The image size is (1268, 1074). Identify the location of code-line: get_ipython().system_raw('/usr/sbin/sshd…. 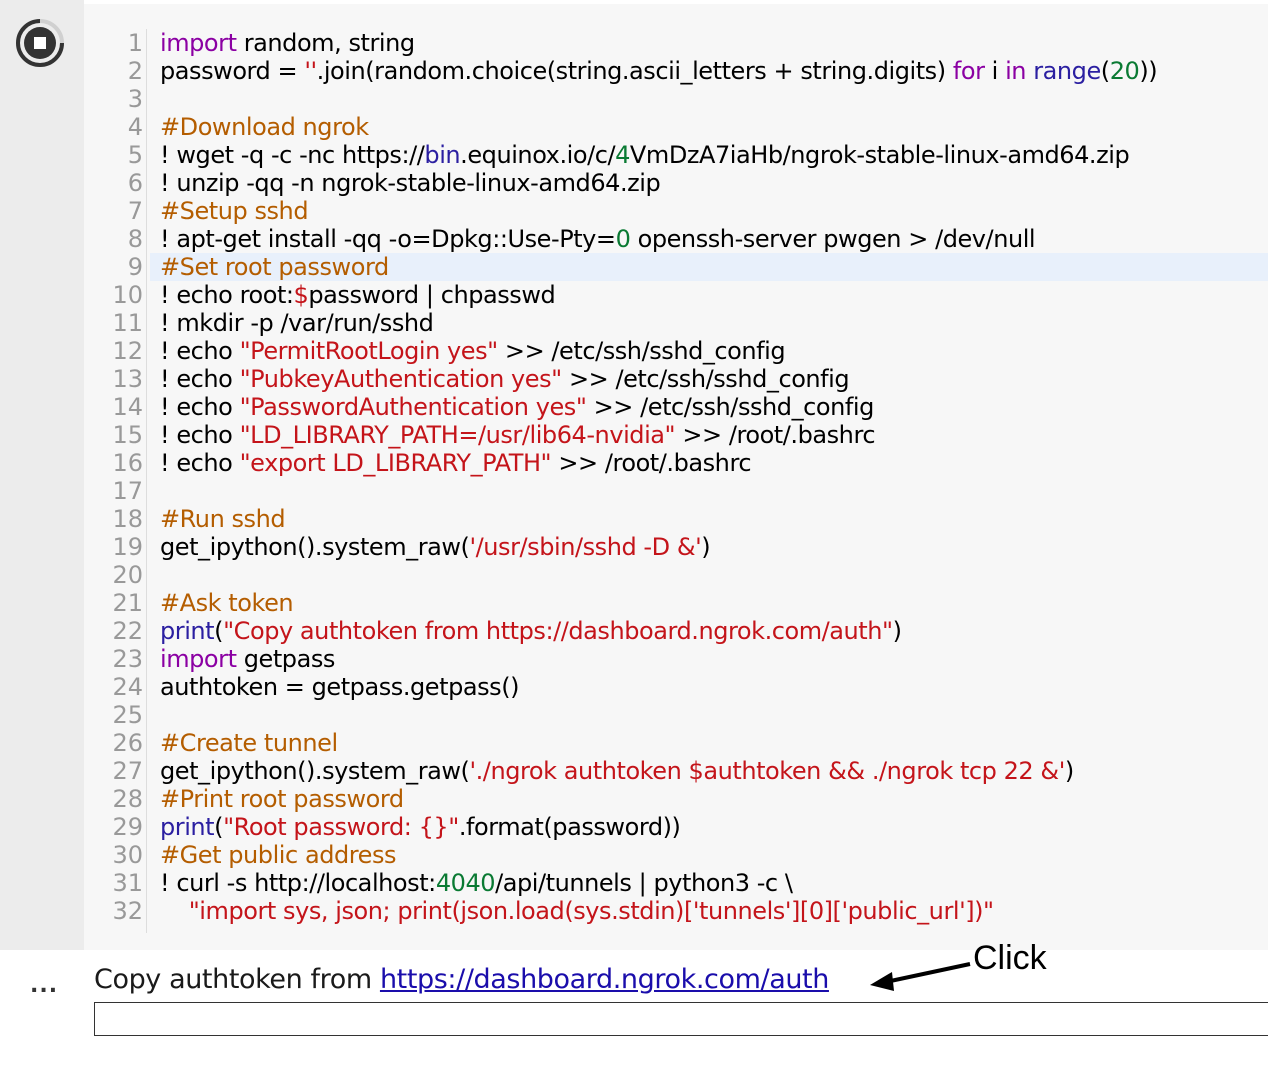
(714, 547).